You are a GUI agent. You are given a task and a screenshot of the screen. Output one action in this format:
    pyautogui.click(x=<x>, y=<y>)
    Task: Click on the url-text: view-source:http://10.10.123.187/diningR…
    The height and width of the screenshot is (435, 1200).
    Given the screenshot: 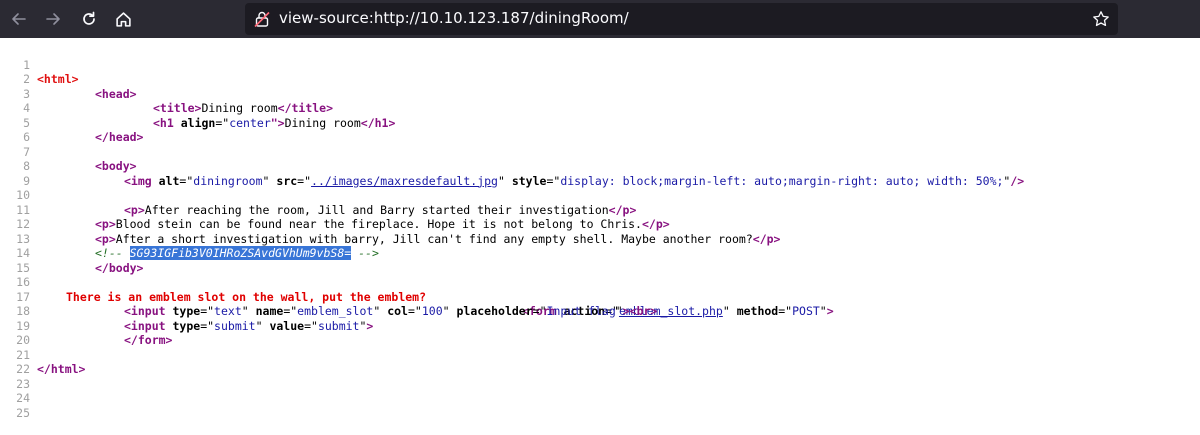 What is the action you would take?
    pyautogui.click(x=454, y=18)
    